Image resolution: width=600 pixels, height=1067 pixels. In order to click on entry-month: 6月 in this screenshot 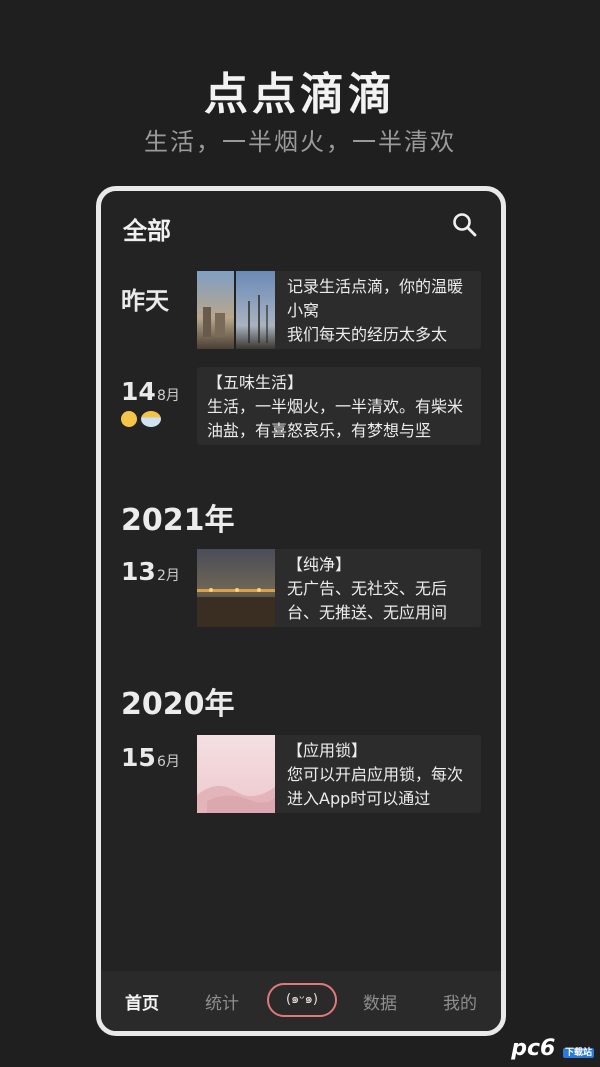, I will do `click(168, 762)`.